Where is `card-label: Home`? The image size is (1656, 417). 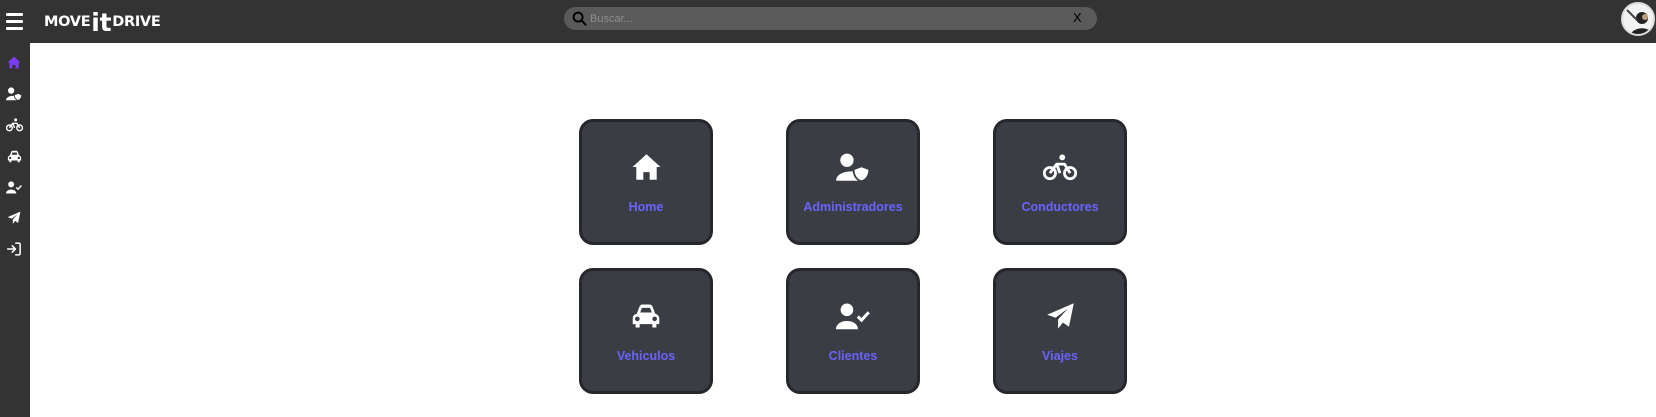
card-label: Home is located at coordinates (646, 207).